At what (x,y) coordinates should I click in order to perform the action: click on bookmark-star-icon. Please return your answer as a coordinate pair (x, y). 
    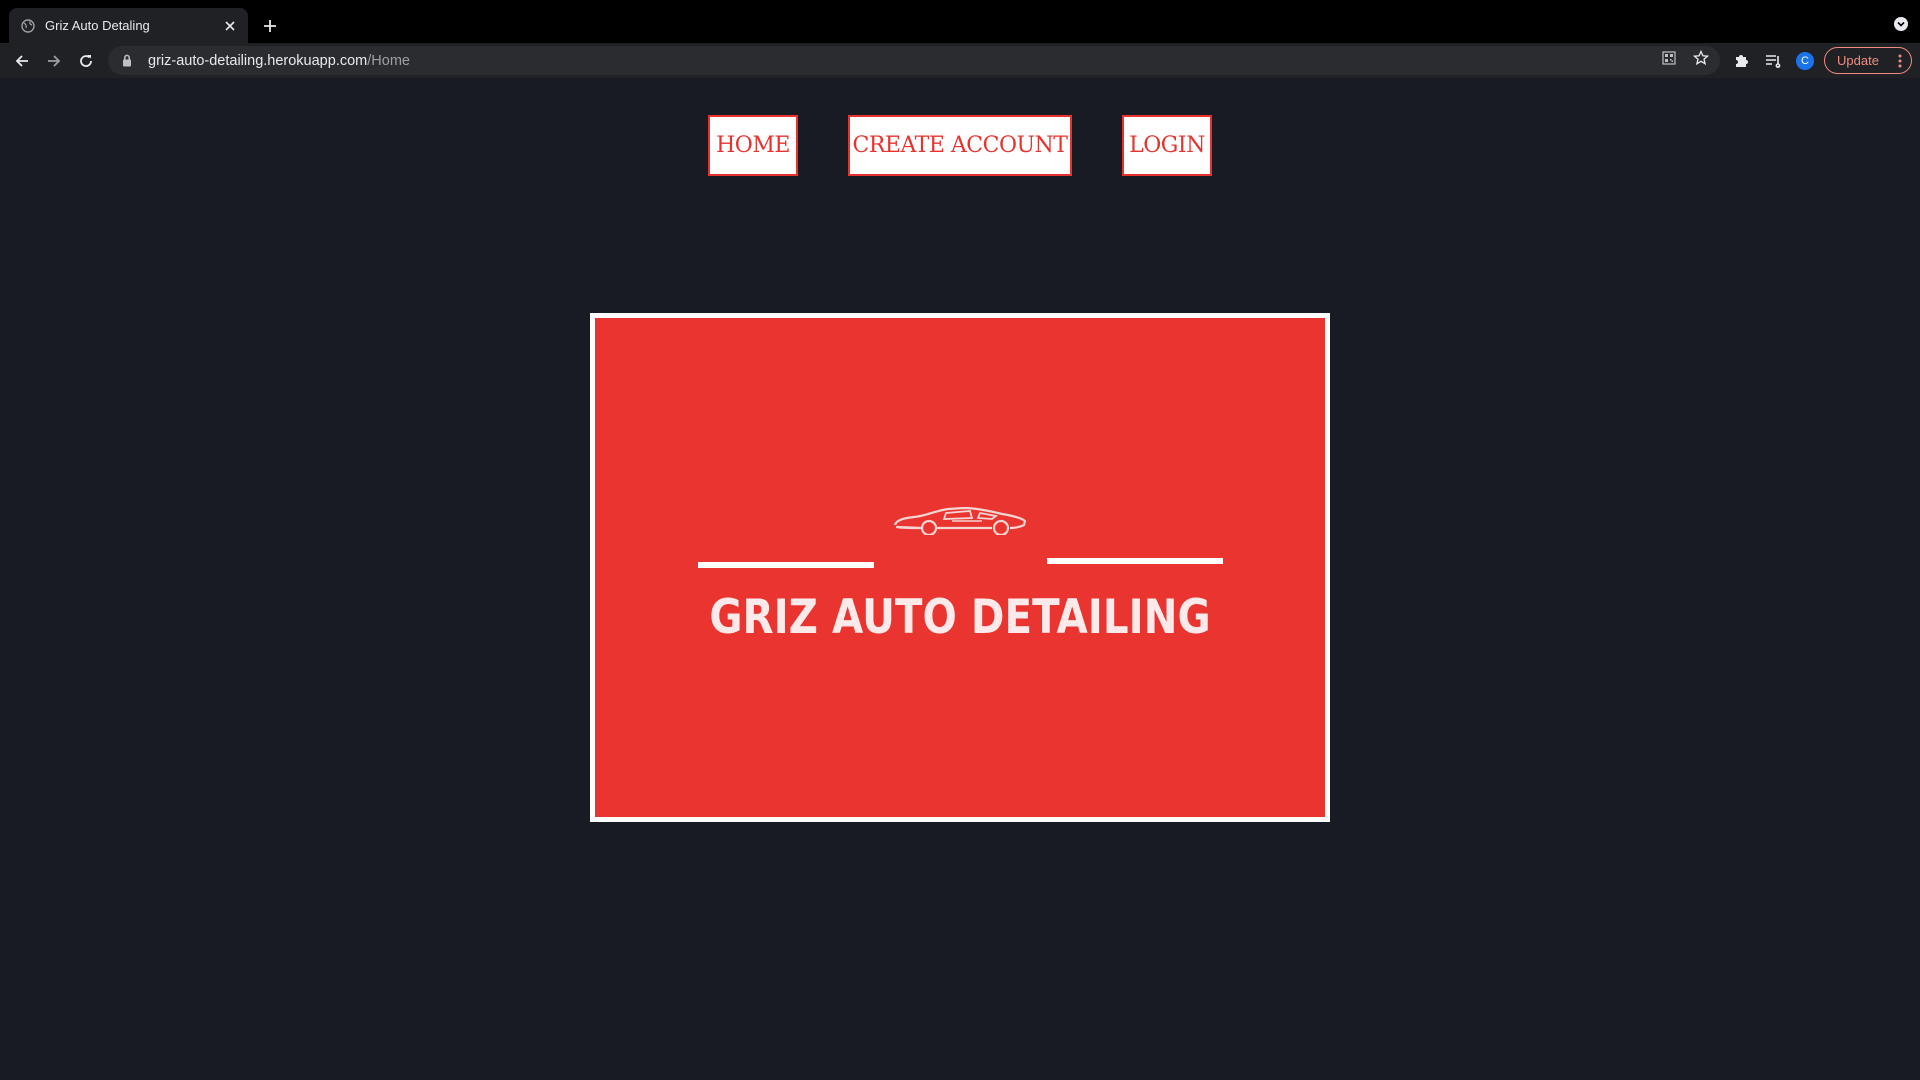
    Looking at the image, I should click on (1701, 58).